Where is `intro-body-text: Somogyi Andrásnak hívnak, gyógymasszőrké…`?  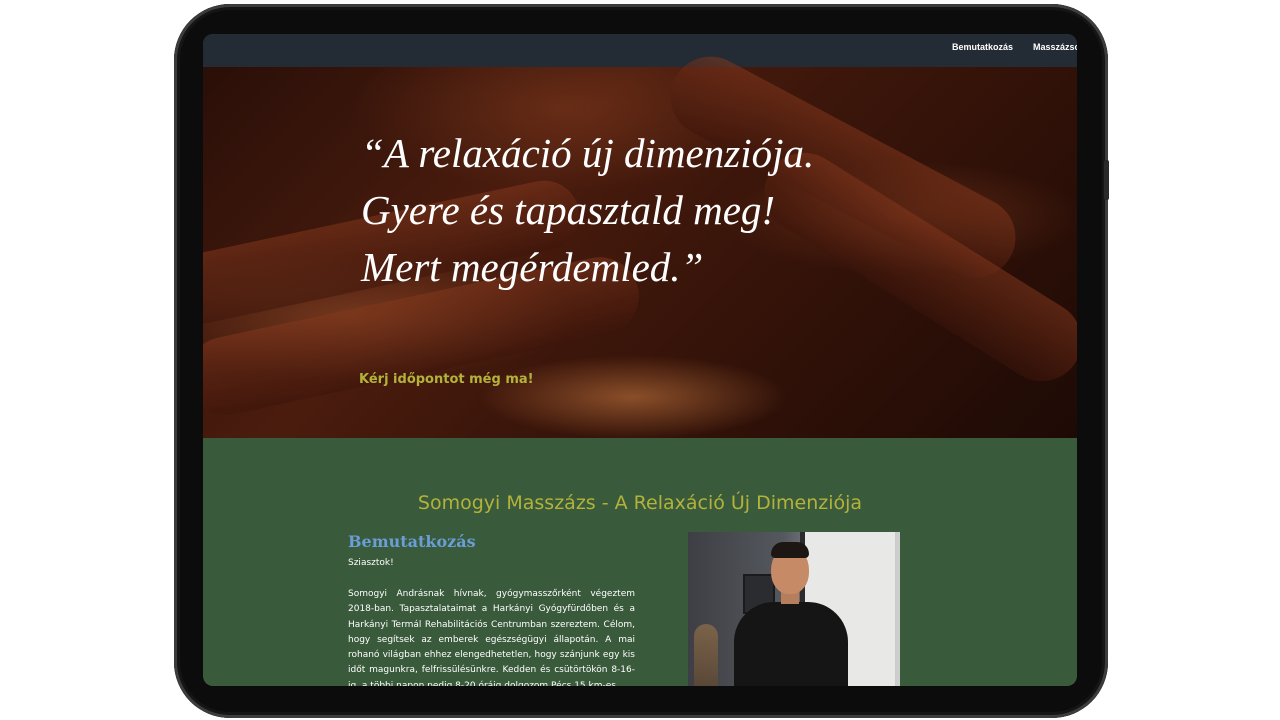
intro-body-text: Somogyi Andrásnak hívnak, gyógymasszőrké… is located at coordinates (491, 637).